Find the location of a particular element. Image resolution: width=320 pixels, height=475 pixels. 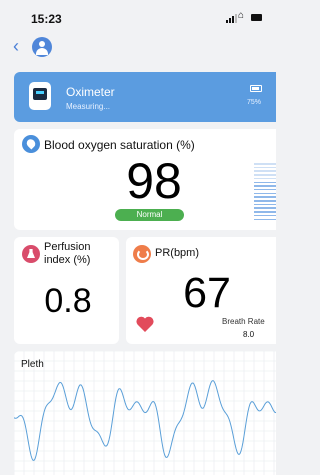

pleth-title: Pleth is located at coordinates (32, 364).